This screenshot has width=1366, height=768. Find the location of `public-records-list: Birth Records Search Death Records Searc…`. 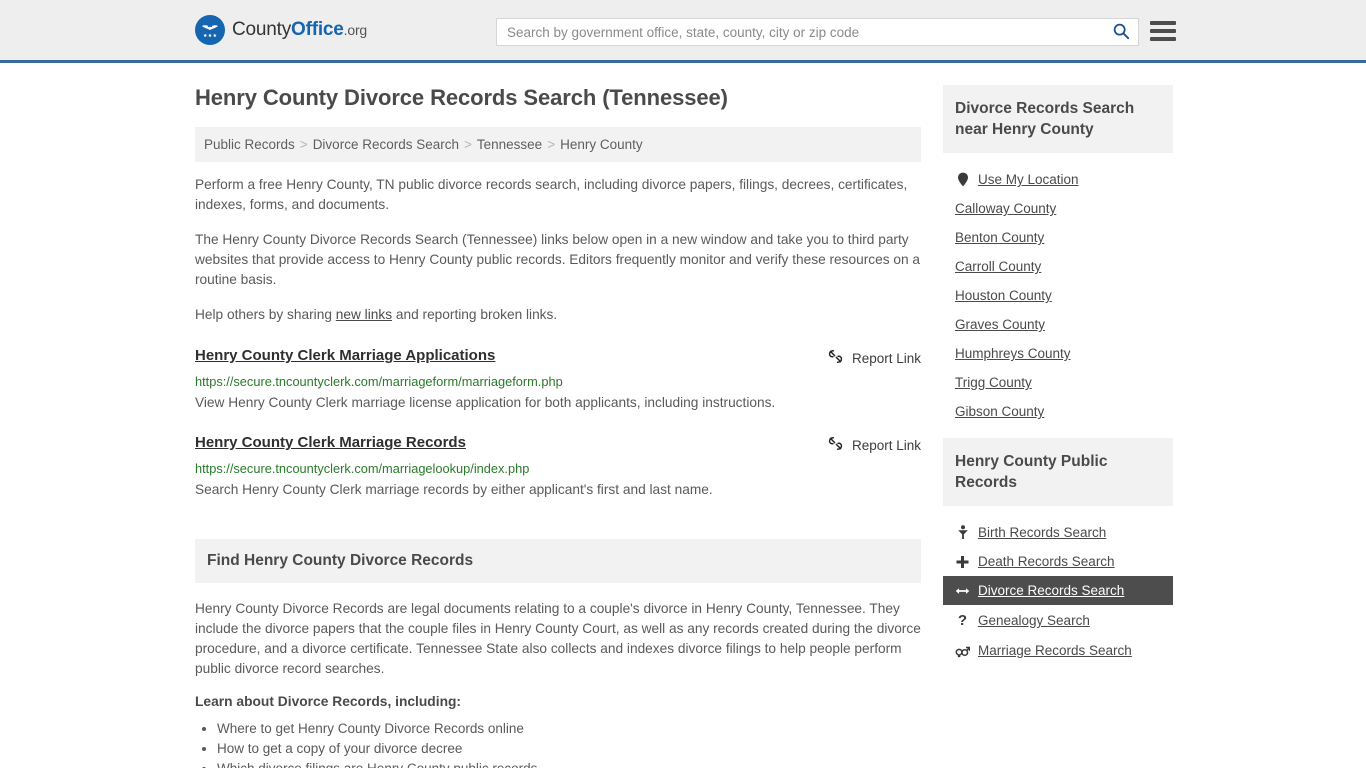

public-records-list: Birth Records Search Death Records Searc… is located at coordinates (1058, 587).